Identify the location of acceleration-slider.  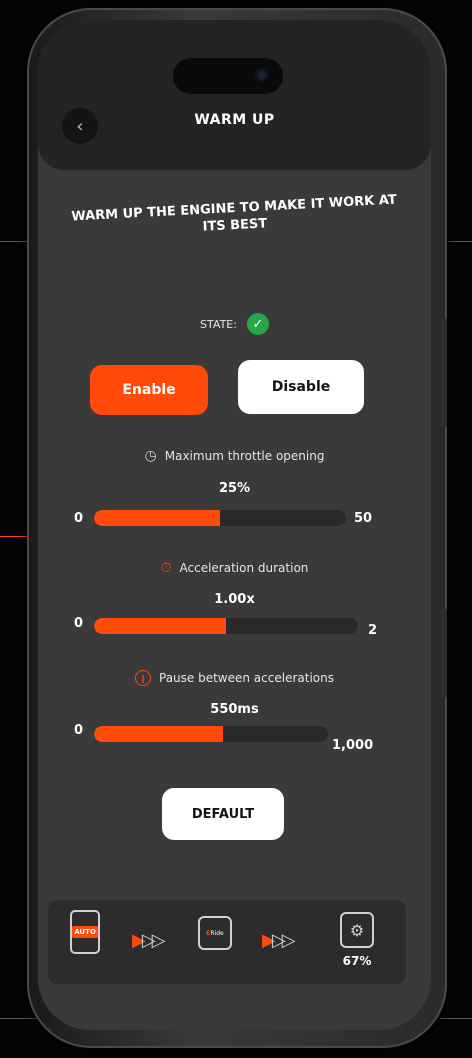
(226, 626).